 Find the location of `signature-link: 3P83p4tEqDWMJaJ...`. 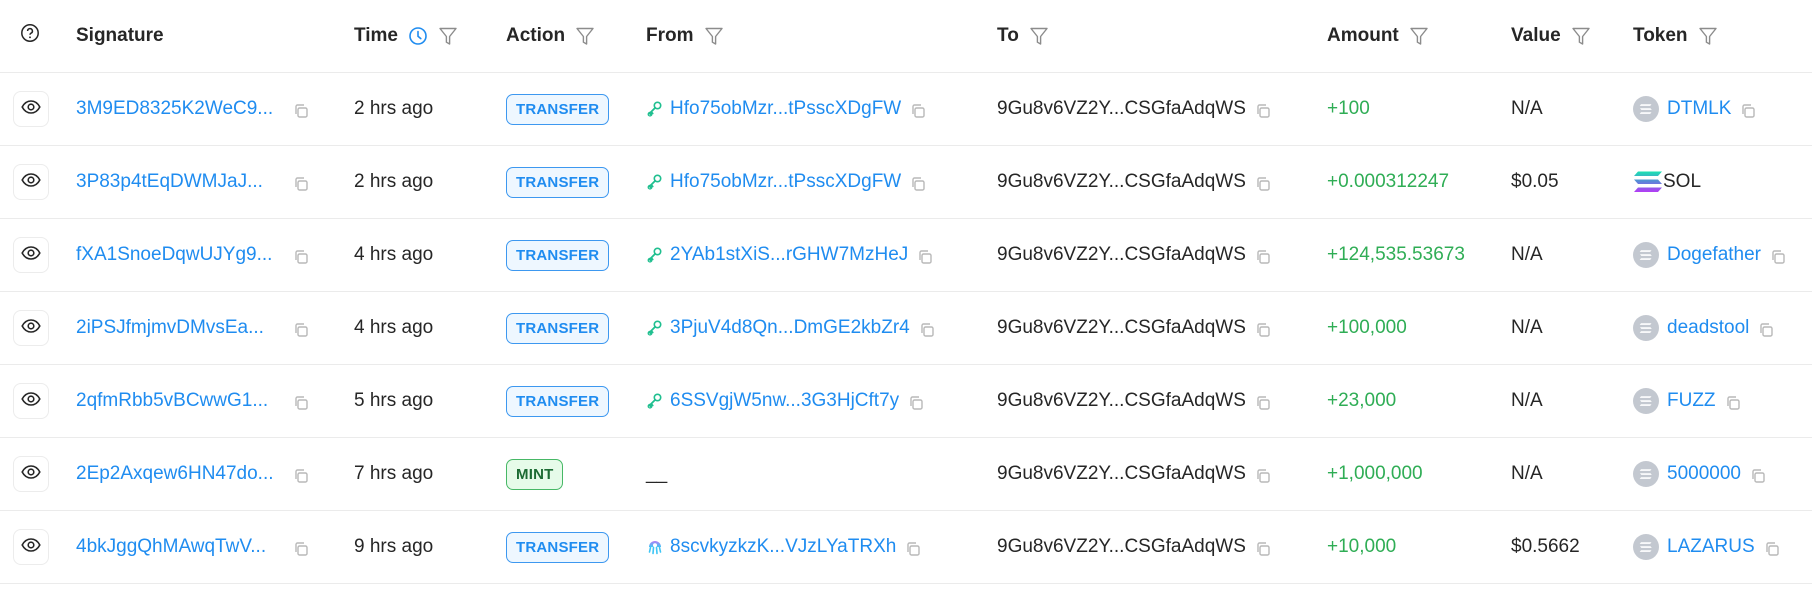

signature-link: 3P83p4tEqDWMJaJ... is located at coordinates (180, 182).